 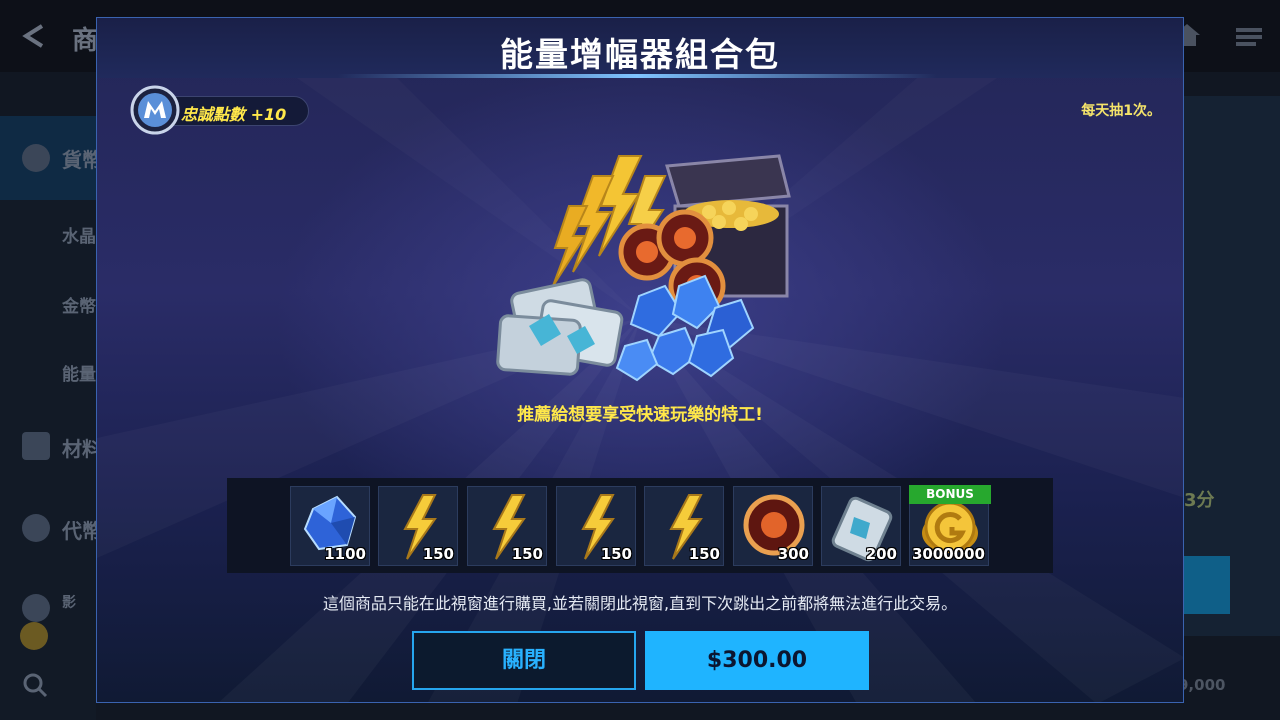 I want to click on purchase-button: $300.00, so click(x=757, y=660).